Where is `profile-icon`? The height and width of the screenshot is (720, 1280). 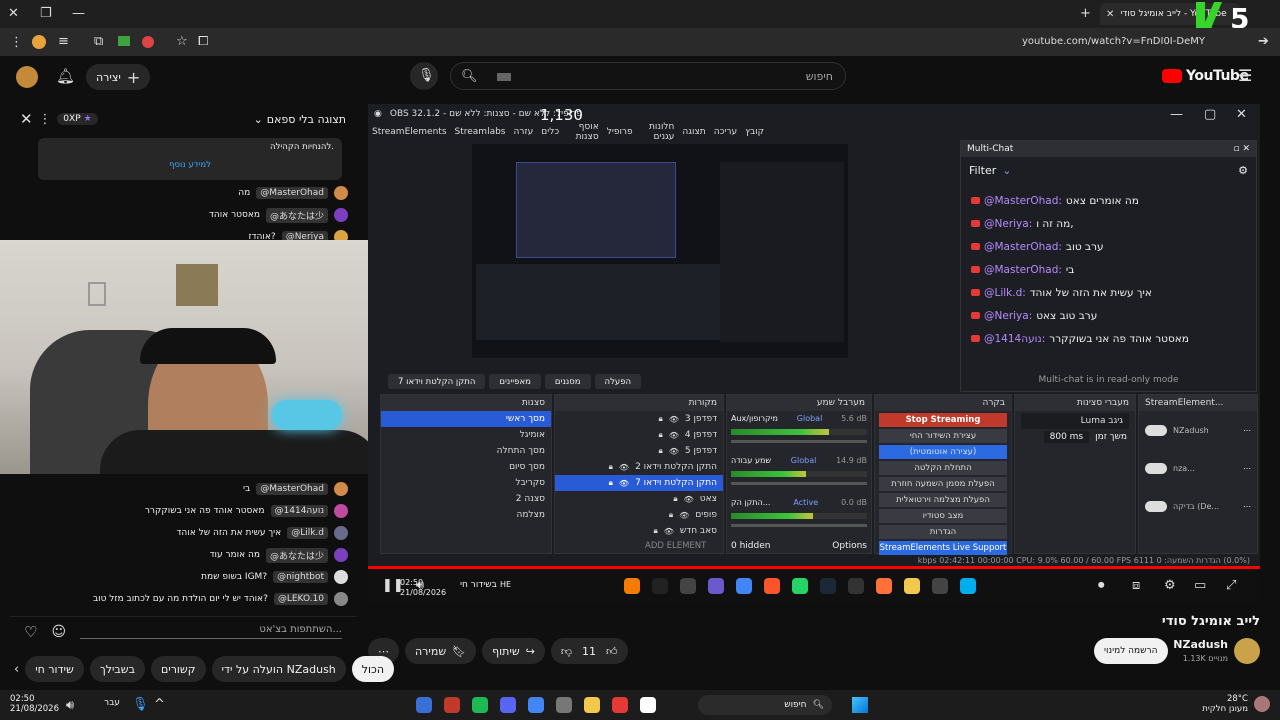 profile-icon is located at coordinates (39, 42).